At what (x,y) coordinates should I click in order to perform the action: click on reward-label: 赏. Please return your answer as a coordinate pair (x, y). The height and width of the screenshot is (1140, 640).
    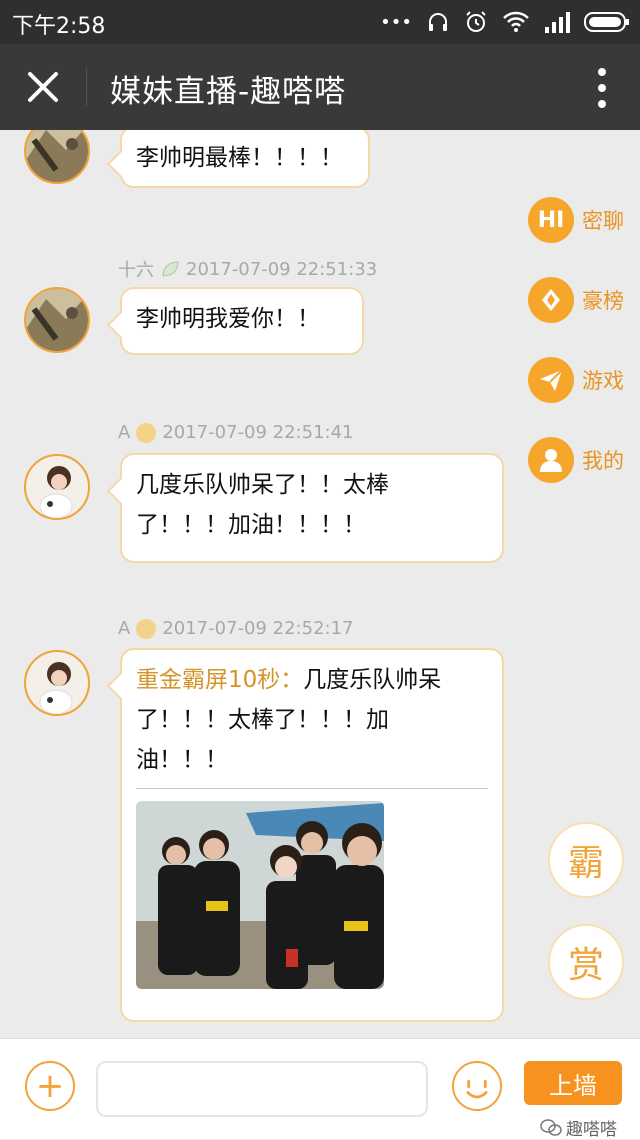
    Looking at the image, I should click on (585, 965).